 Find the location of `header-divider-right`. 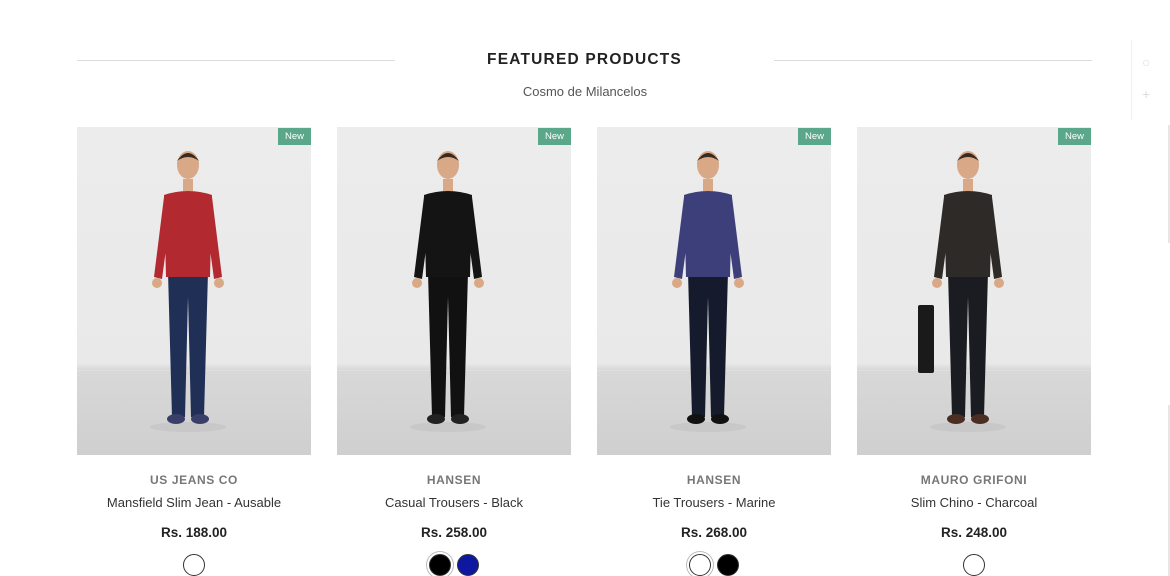

header-divider-right is located at coordinates (933, 60).